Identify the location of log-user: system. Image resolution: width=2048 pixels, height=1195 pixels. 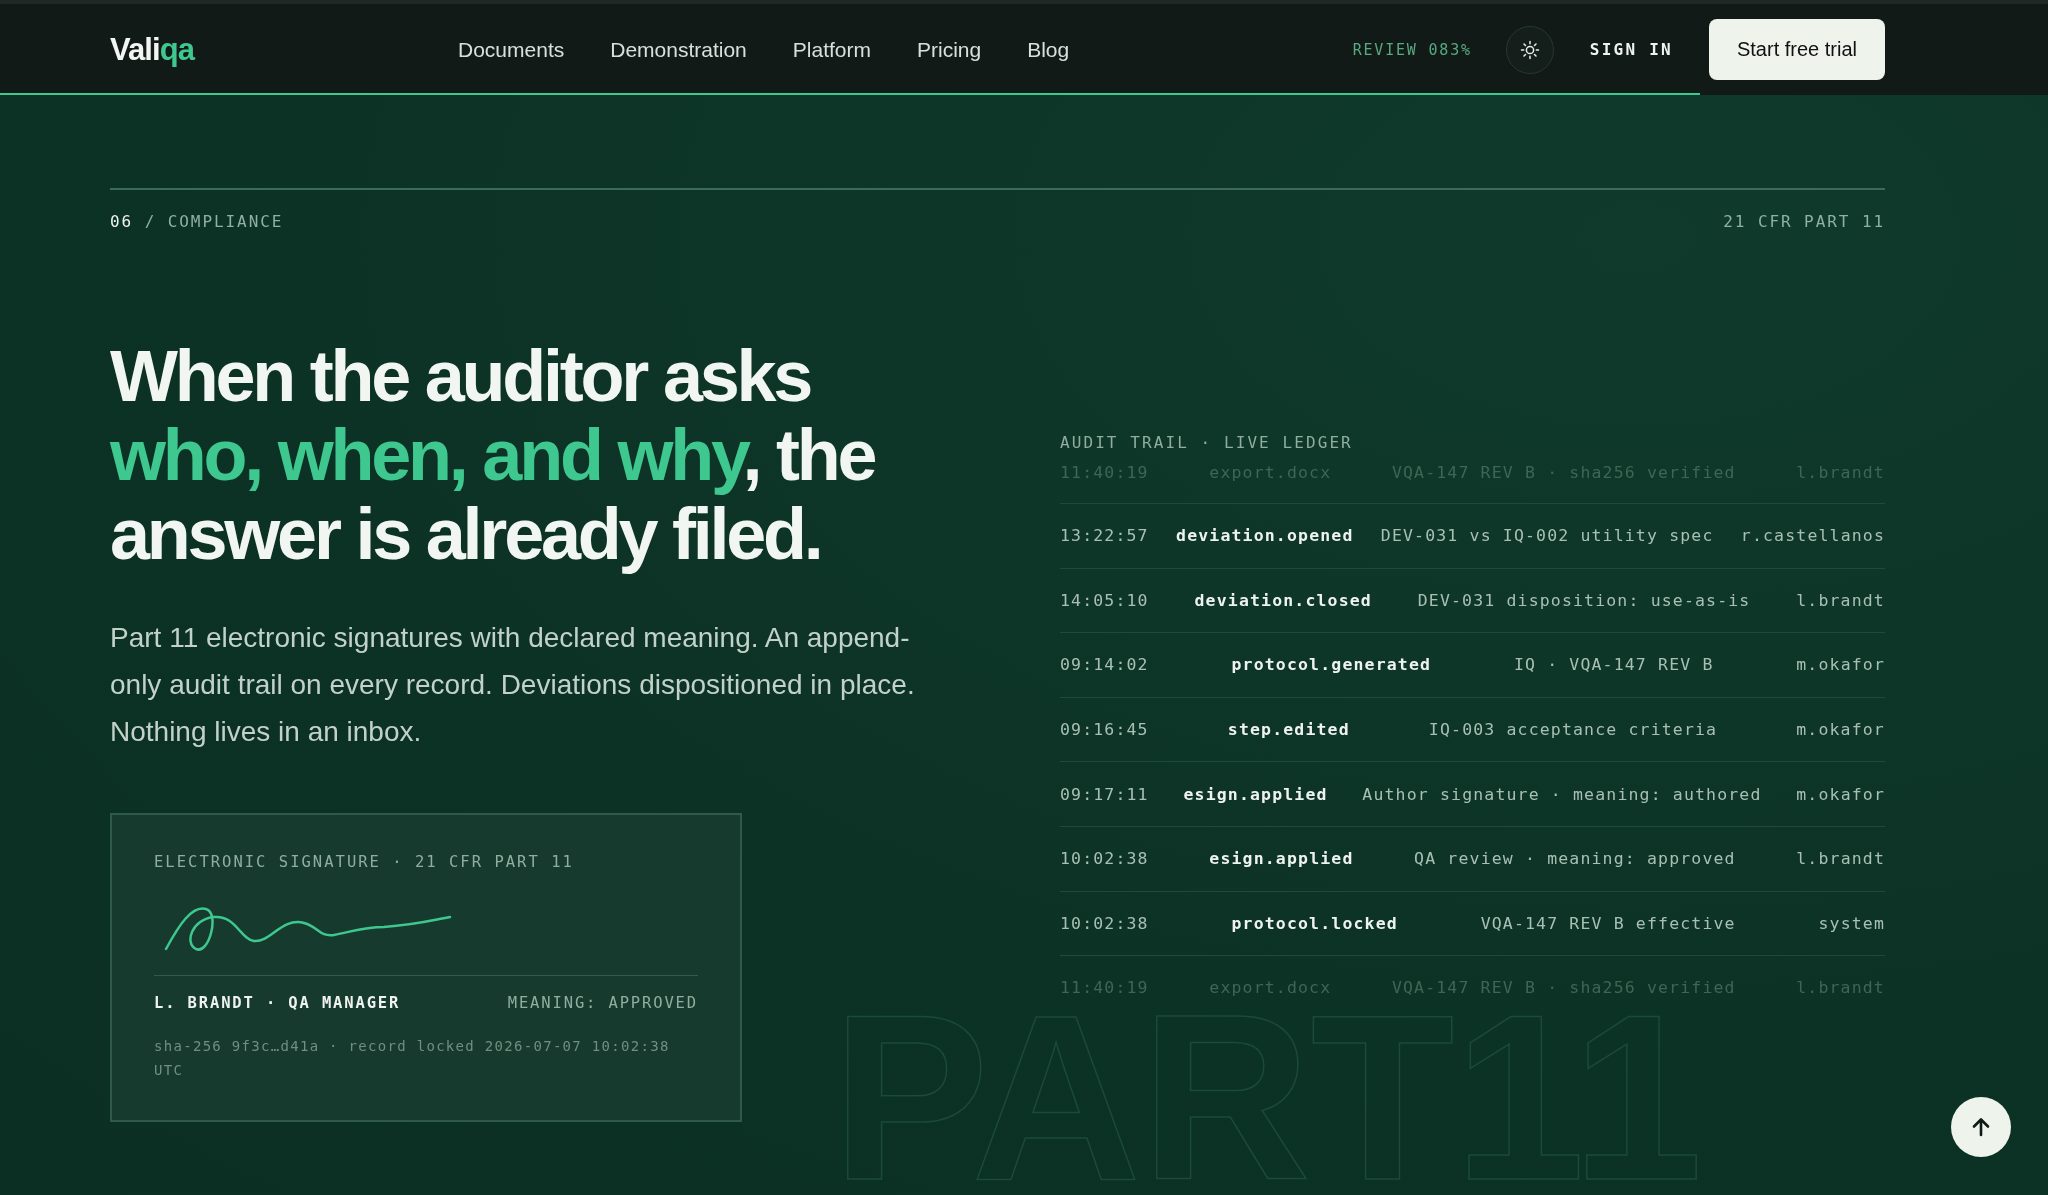
(1851, 923).